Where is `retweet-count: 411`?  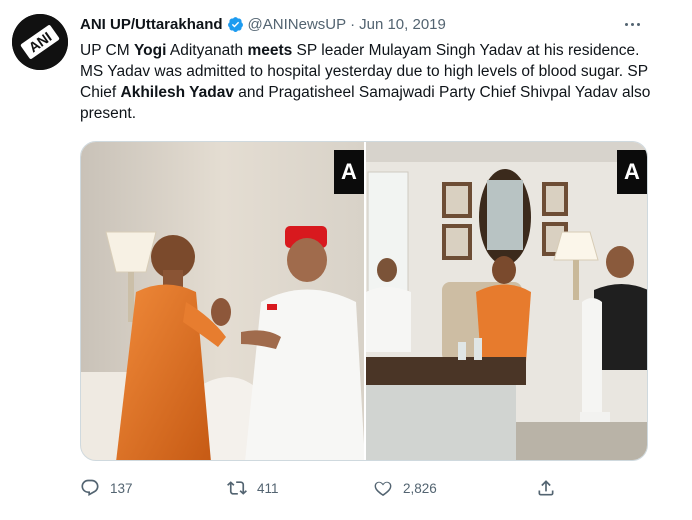
retweet-count: 411 is located at coordinates (268, 488).